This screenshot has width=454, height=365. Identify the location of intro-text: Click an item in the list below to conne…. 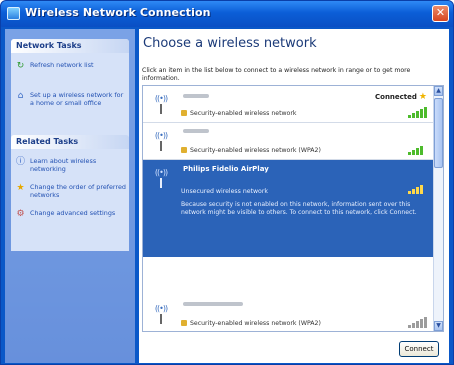
(276, 74).